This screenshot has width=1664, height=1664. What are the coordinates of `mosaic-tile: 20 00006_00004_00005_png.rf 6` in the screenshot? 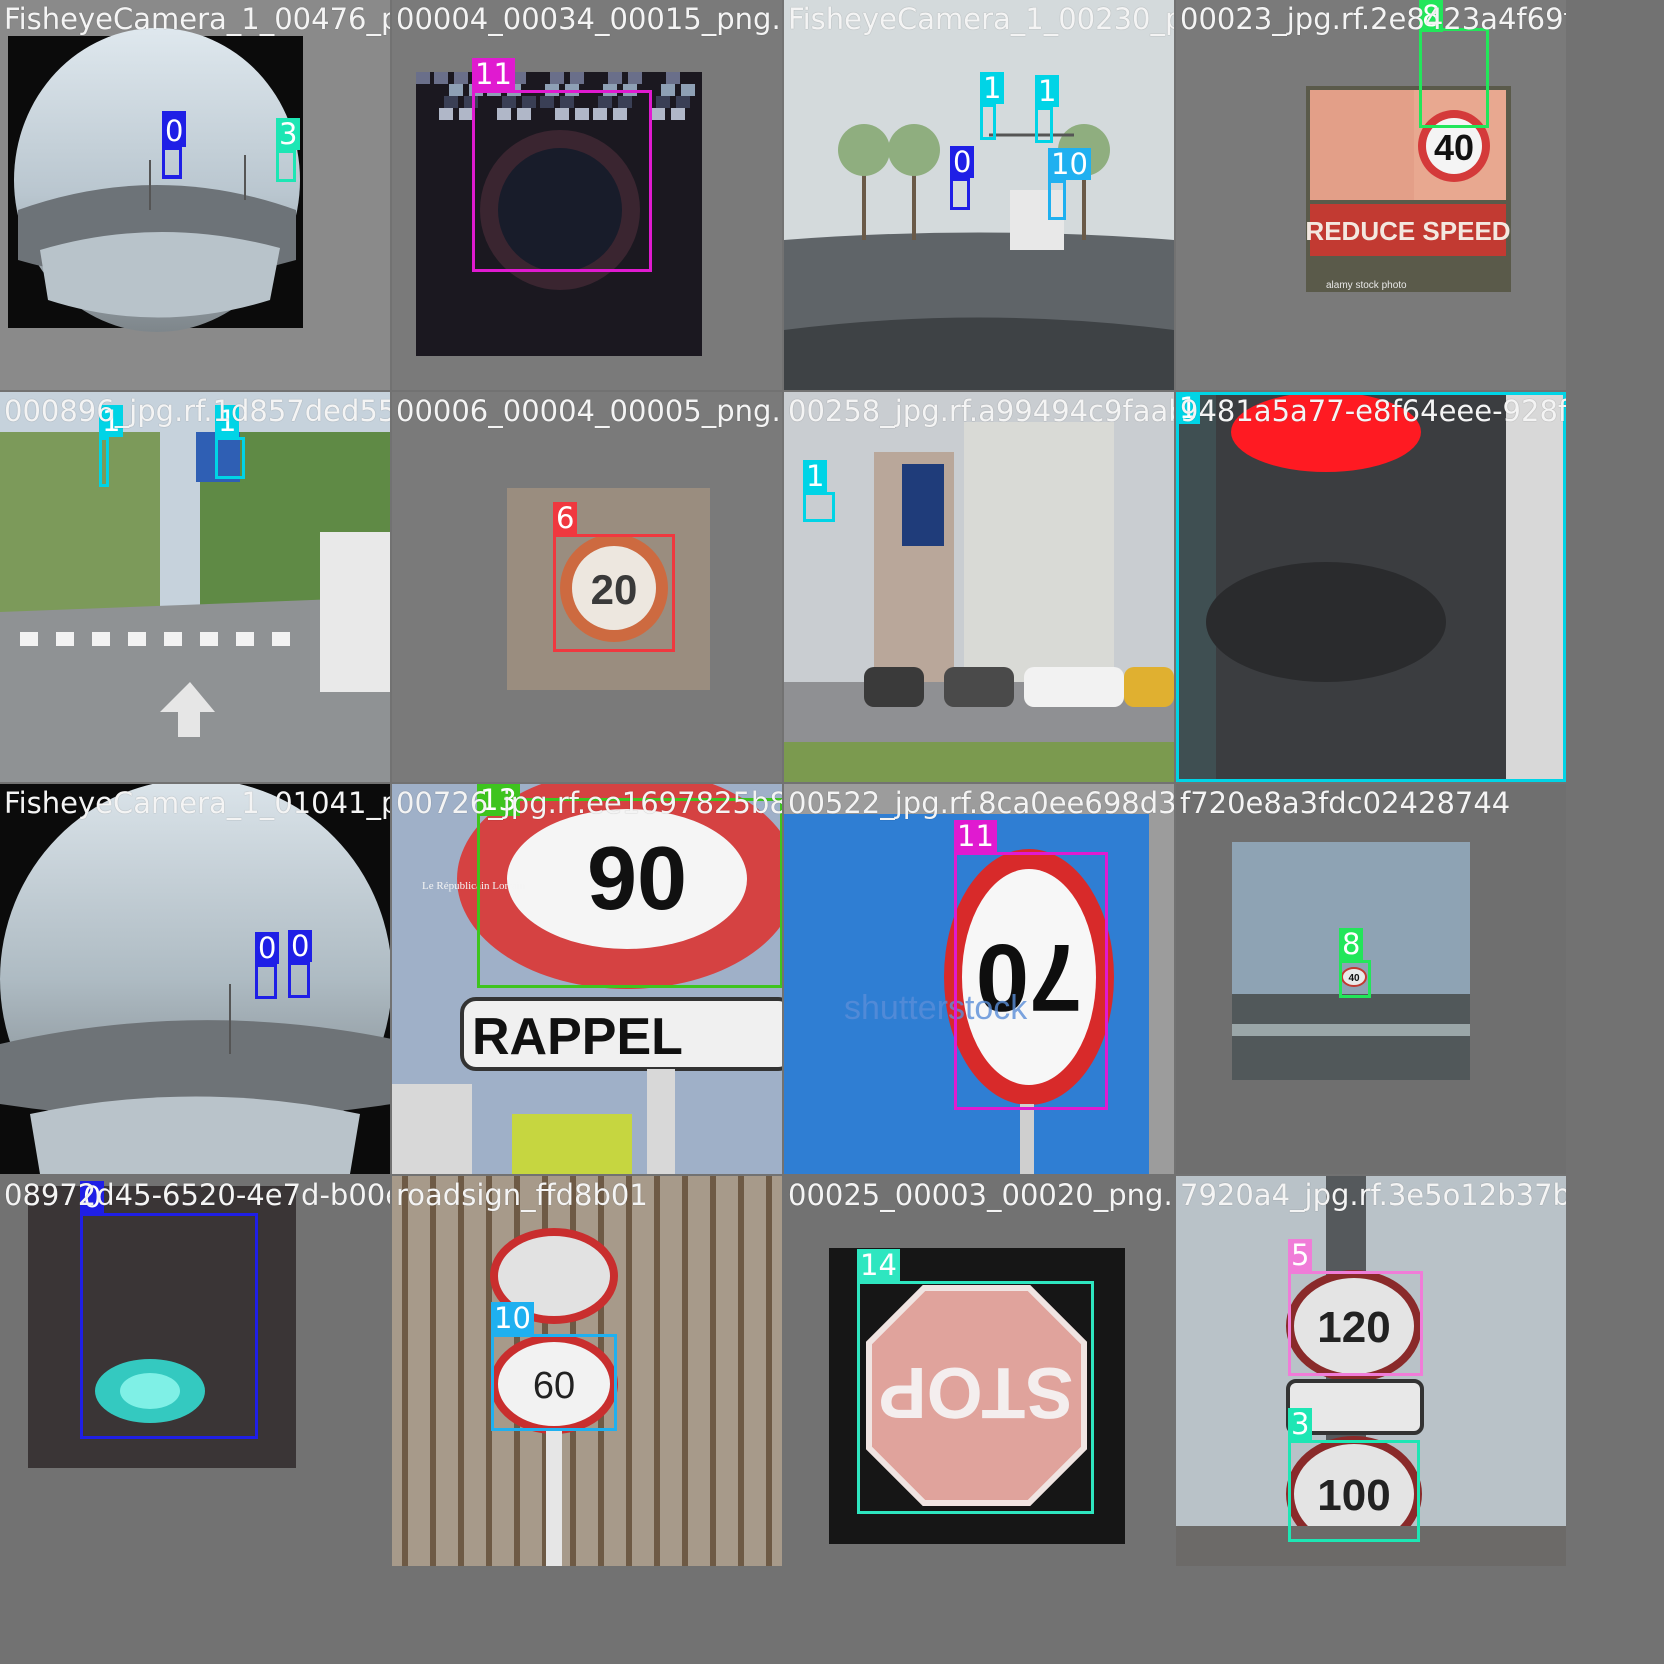 It's located at (587, 587).